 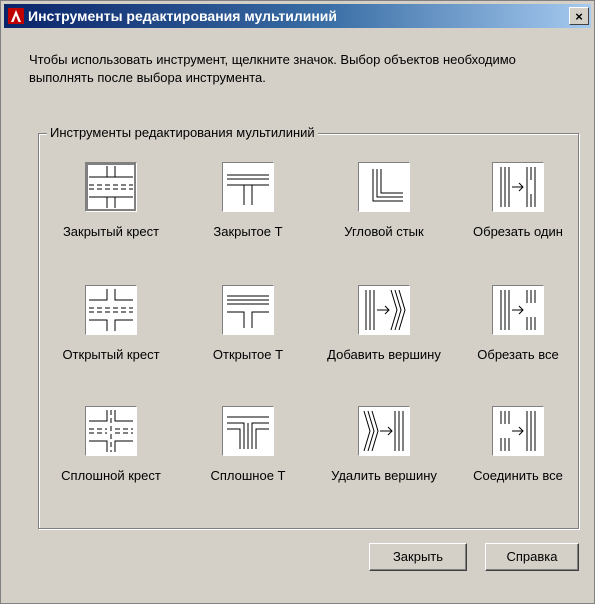 I want to click on help-button: Справка, so click(x=532, y=557).